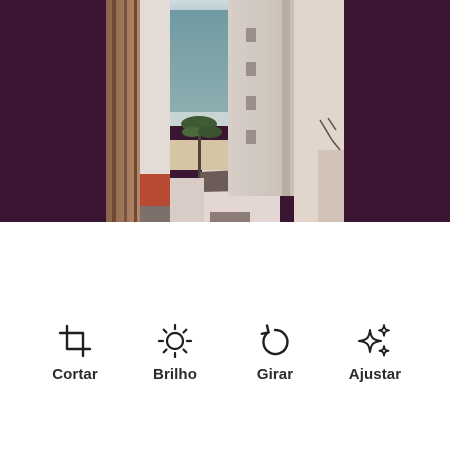 The width and height of the screenshot is (450, 450). I want to click on crop-button: Cortar, so click(75, 351).